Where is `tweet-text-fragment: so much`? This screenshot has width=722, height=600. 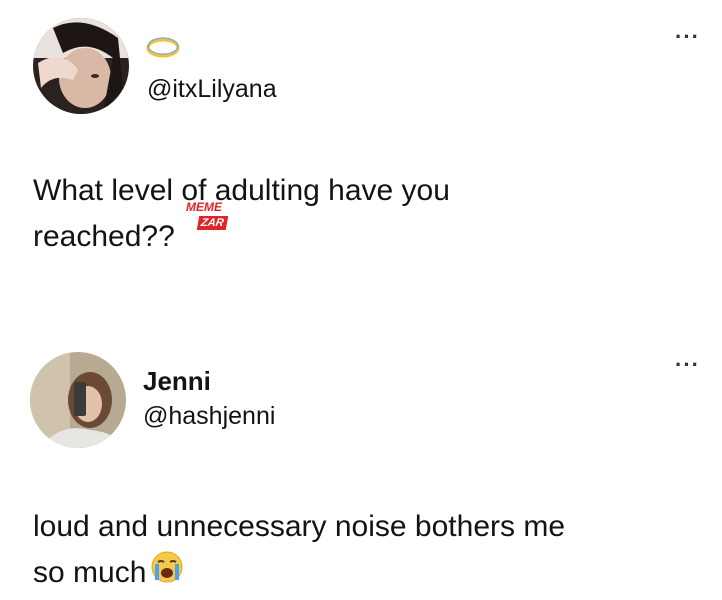
tweet-text-fragment: so much is located at coordinates (90, 572).